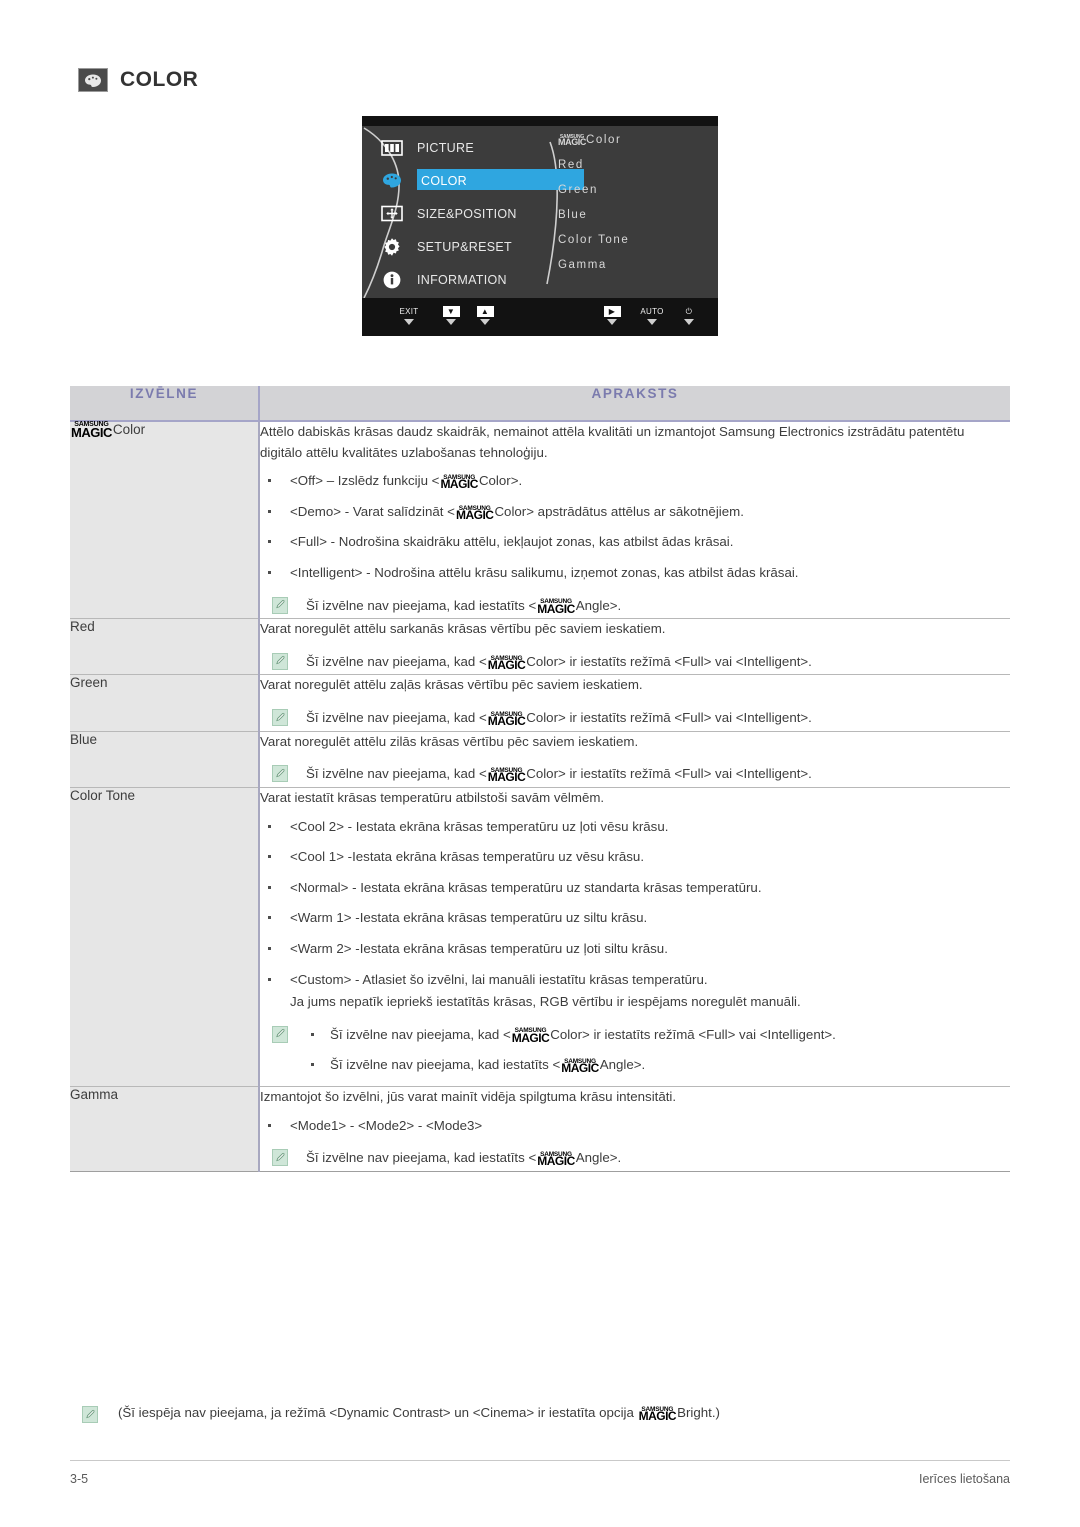  What do you see at coordinates (612, 311) in the screenshot?
I see `play-key-icon: ▶` at bounding box center [612, 311].